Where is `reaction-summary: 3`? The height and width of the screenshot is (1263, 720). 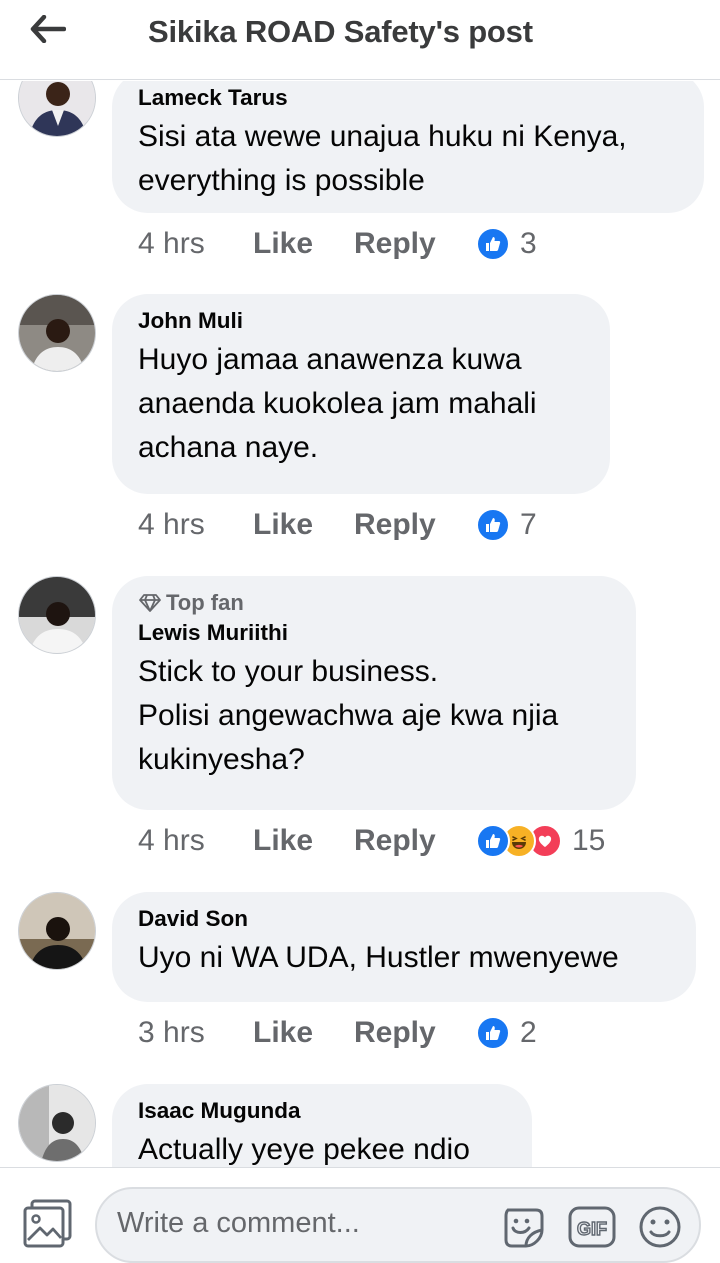 reaction-summary: 3 is located at coordinates (506, 244).